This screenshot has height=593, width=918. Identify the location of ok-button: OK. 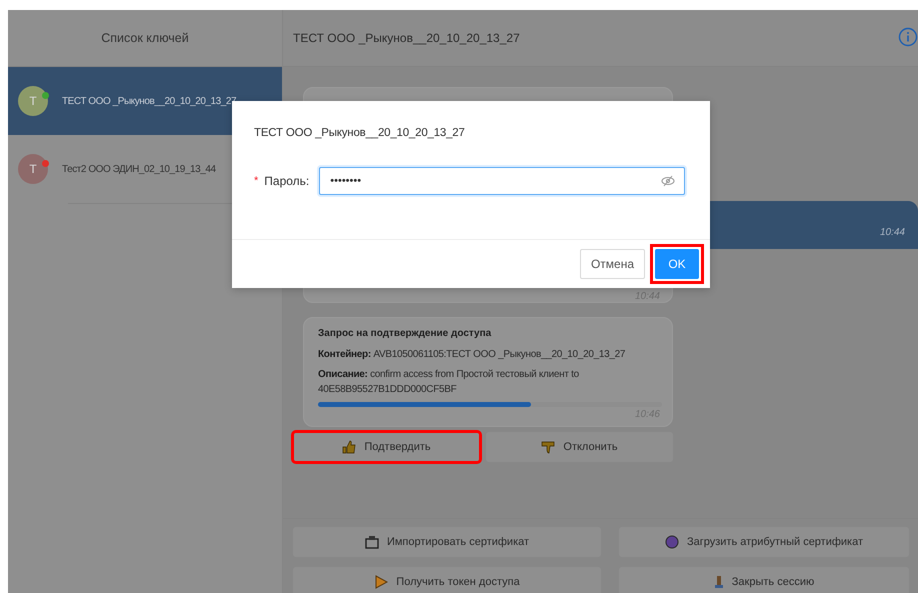
(677, 264).